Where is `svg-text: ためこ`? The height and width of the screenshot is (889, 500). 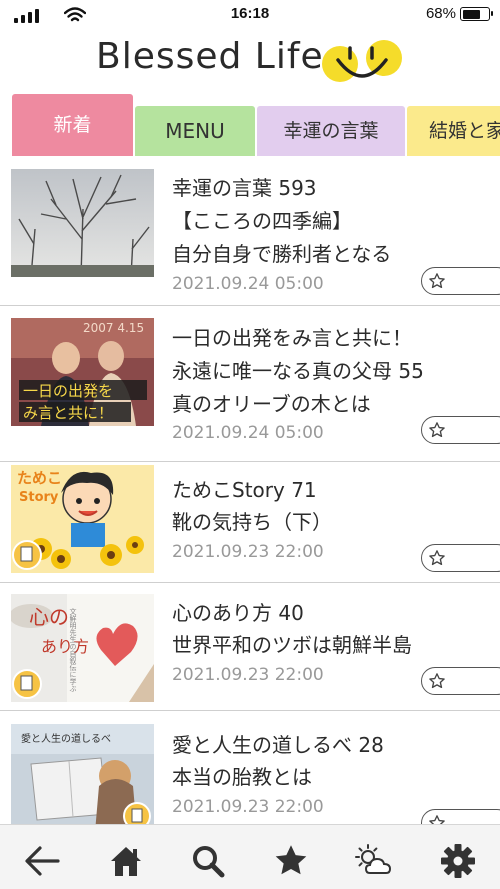
svg-text: ためこ is located at coordinates (39, 478).